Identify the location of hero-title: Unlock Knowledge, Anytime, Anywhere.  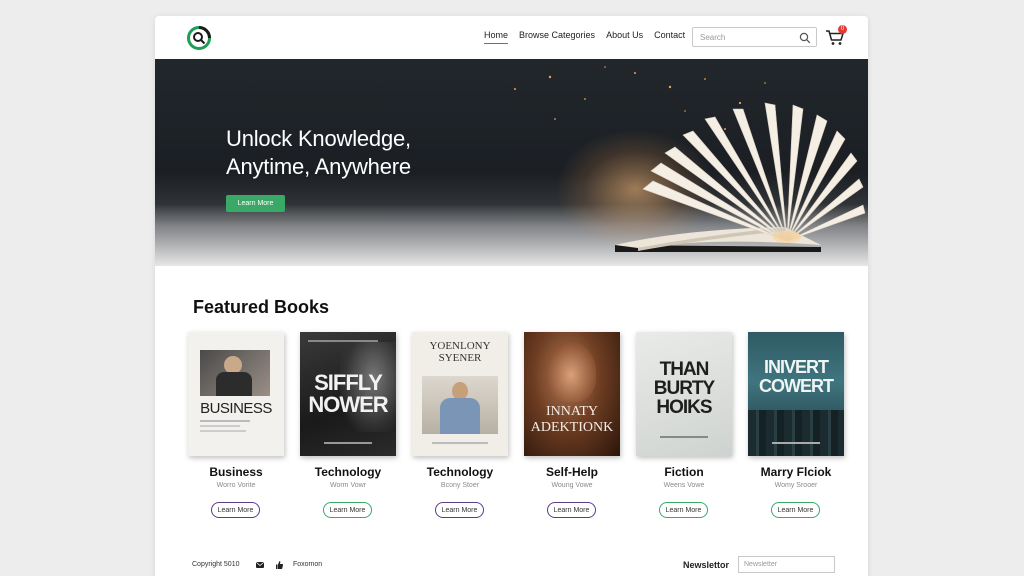
(318, 152).